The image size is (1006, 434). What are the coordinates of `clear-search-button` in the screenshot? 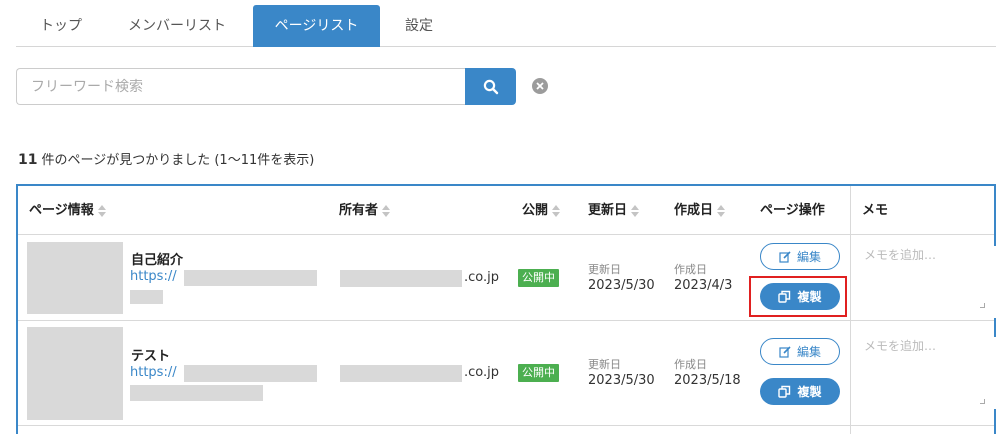 It's located at (540, 86).